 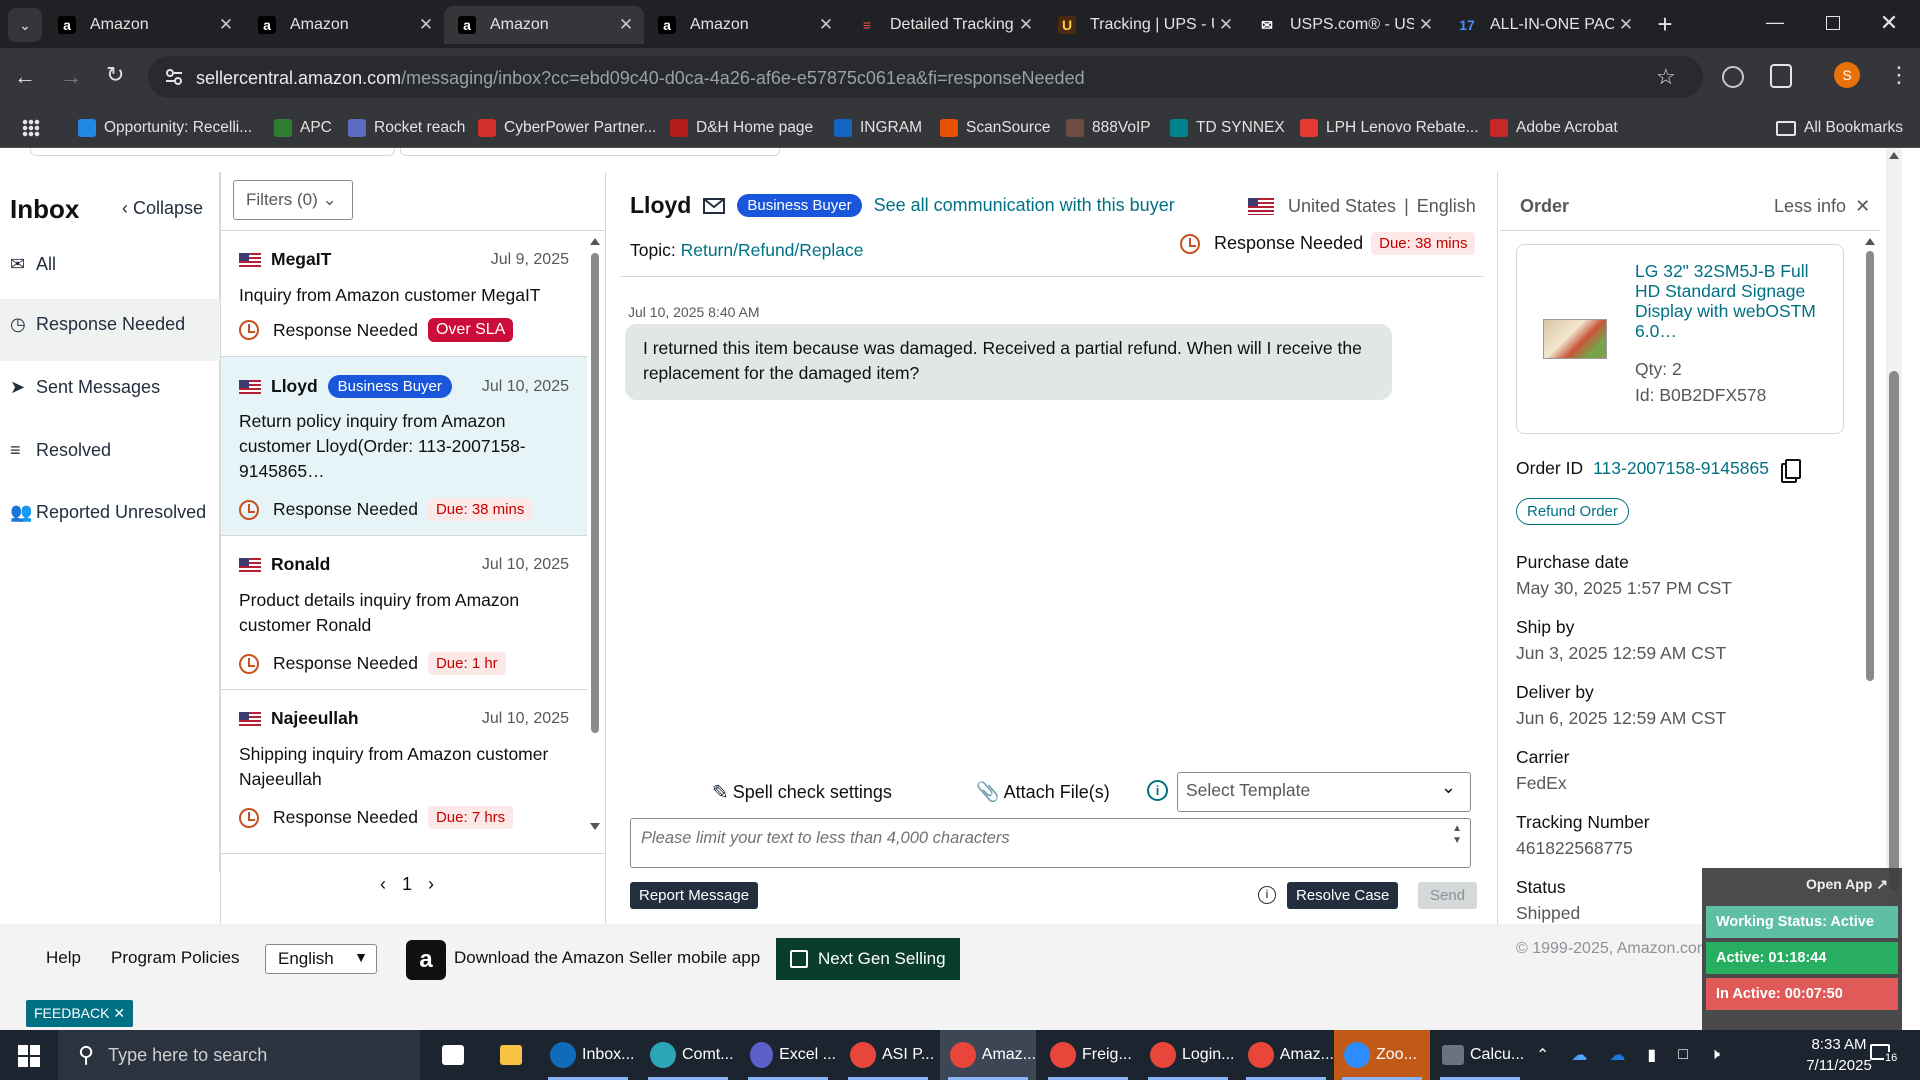 What do you see at coordinates (1542, 1055) in the screenshot?
I see `chevron-up-icon: ⌃` at bounding box center [1542, 1055].